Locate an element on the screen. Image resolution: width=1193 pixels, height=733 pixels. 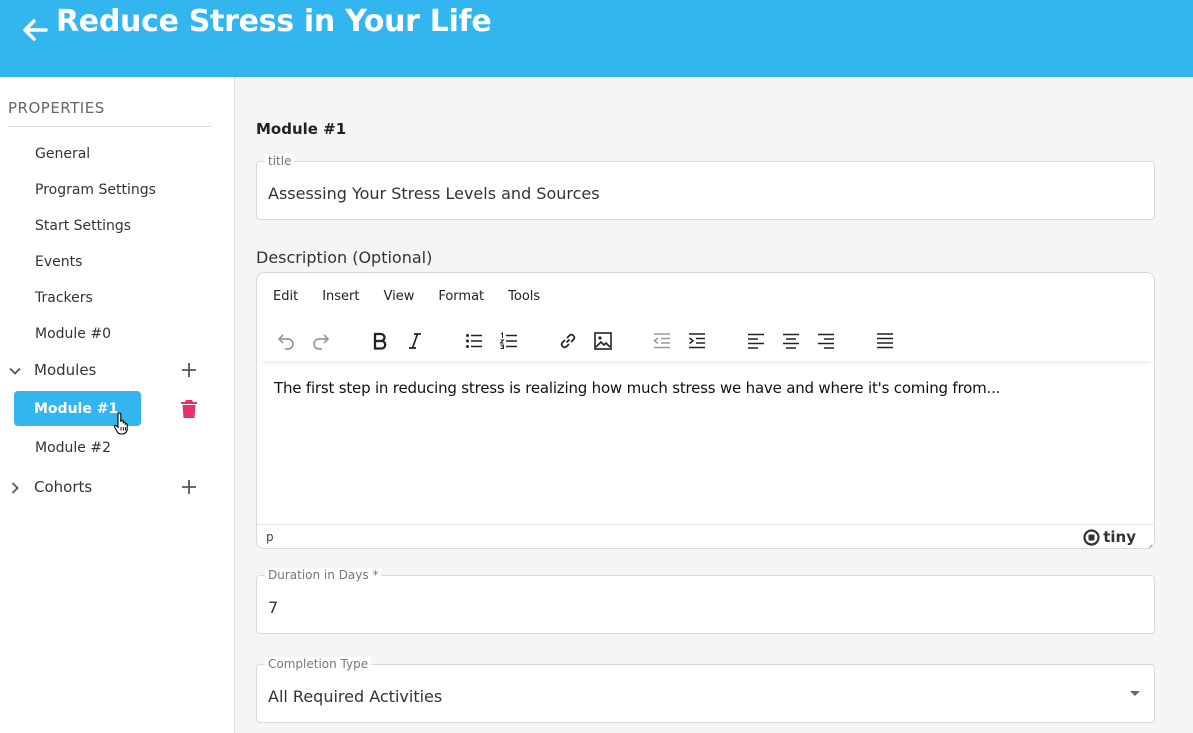
sidebar-item-start-settings: Start Settings is located at coordinates (83, 226).